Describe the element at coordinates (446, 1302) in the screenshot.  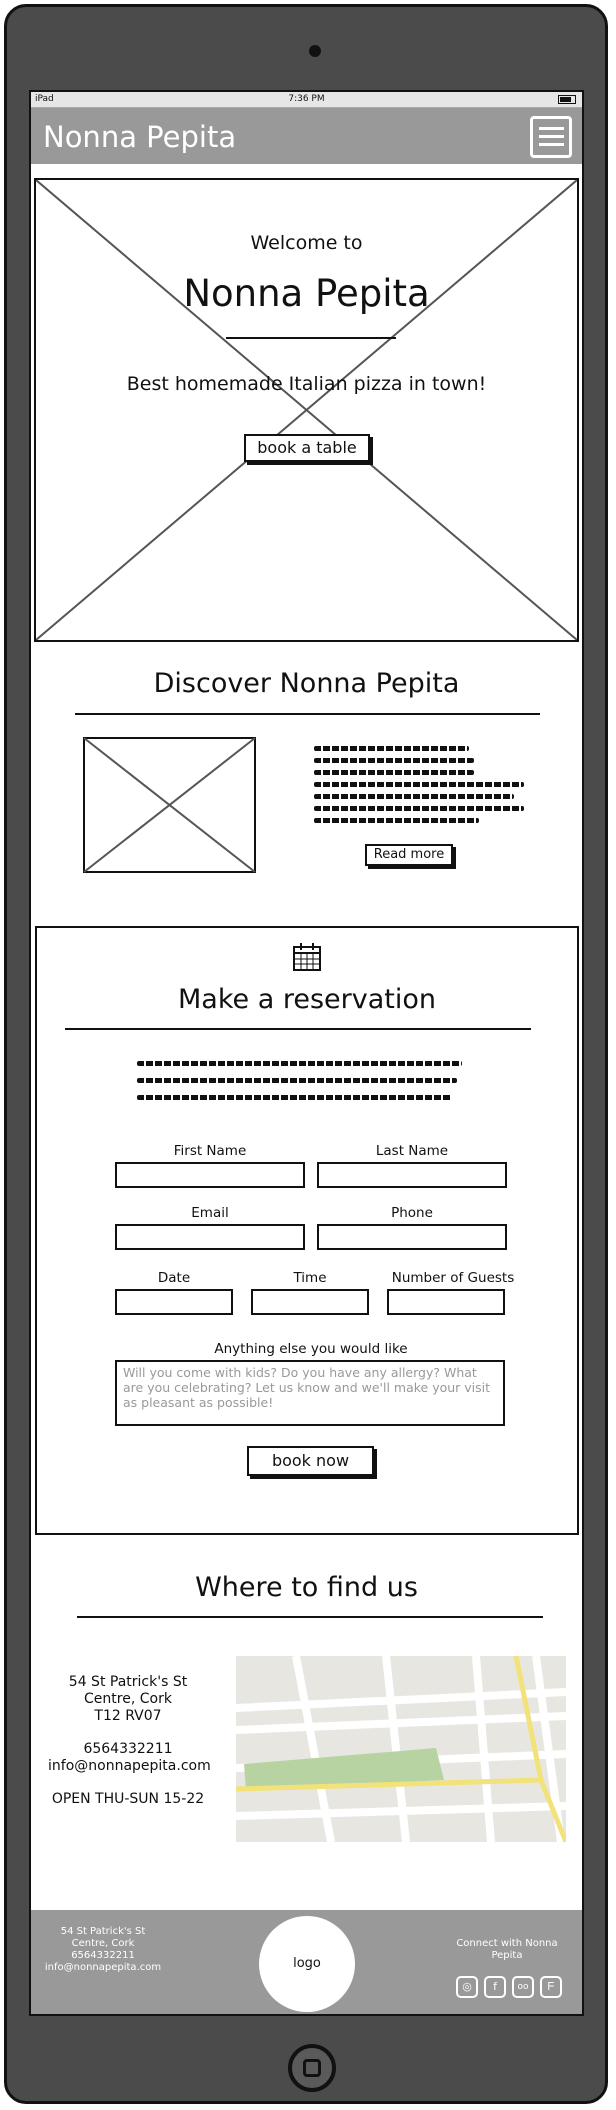
I see `guests-field` at that location.